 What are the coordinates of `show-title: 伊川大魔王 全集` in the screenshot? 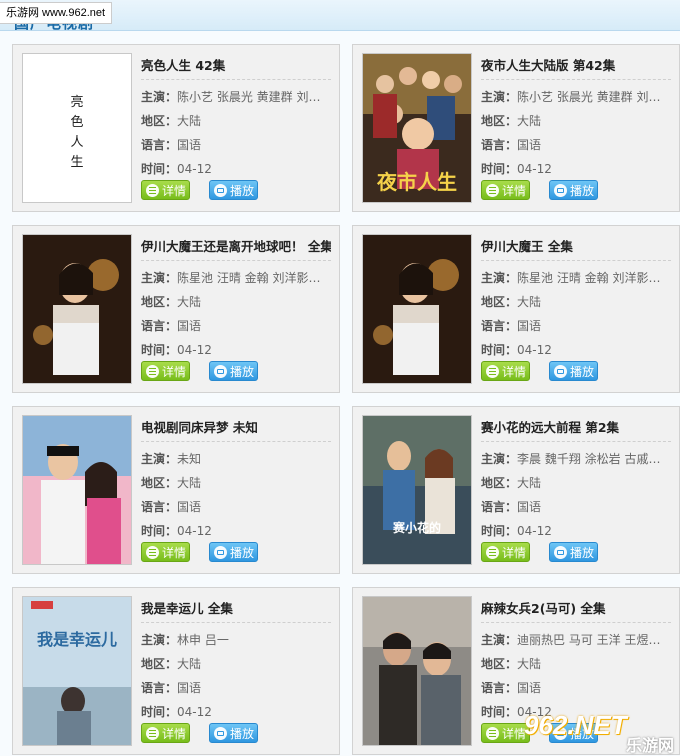 It's located at (576, 247).